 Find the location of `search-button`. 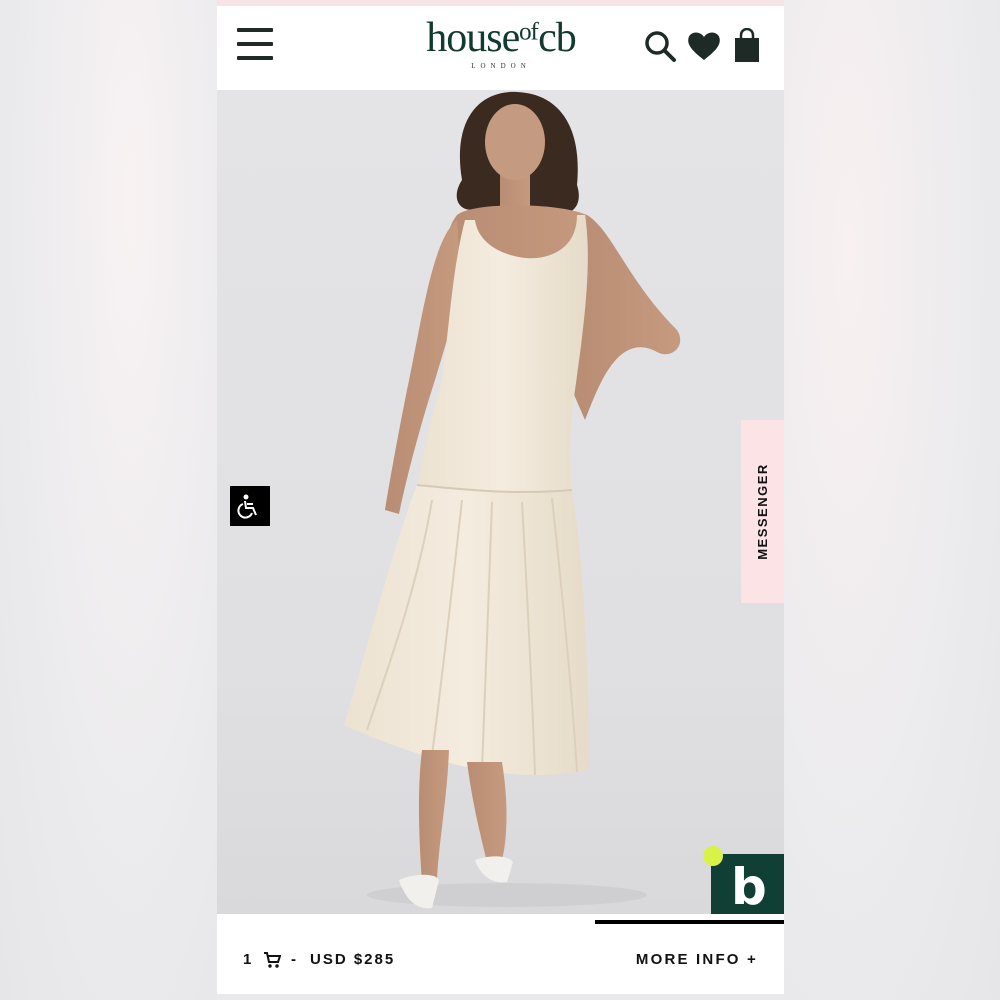

search-button is located at coordinates (660, 46).